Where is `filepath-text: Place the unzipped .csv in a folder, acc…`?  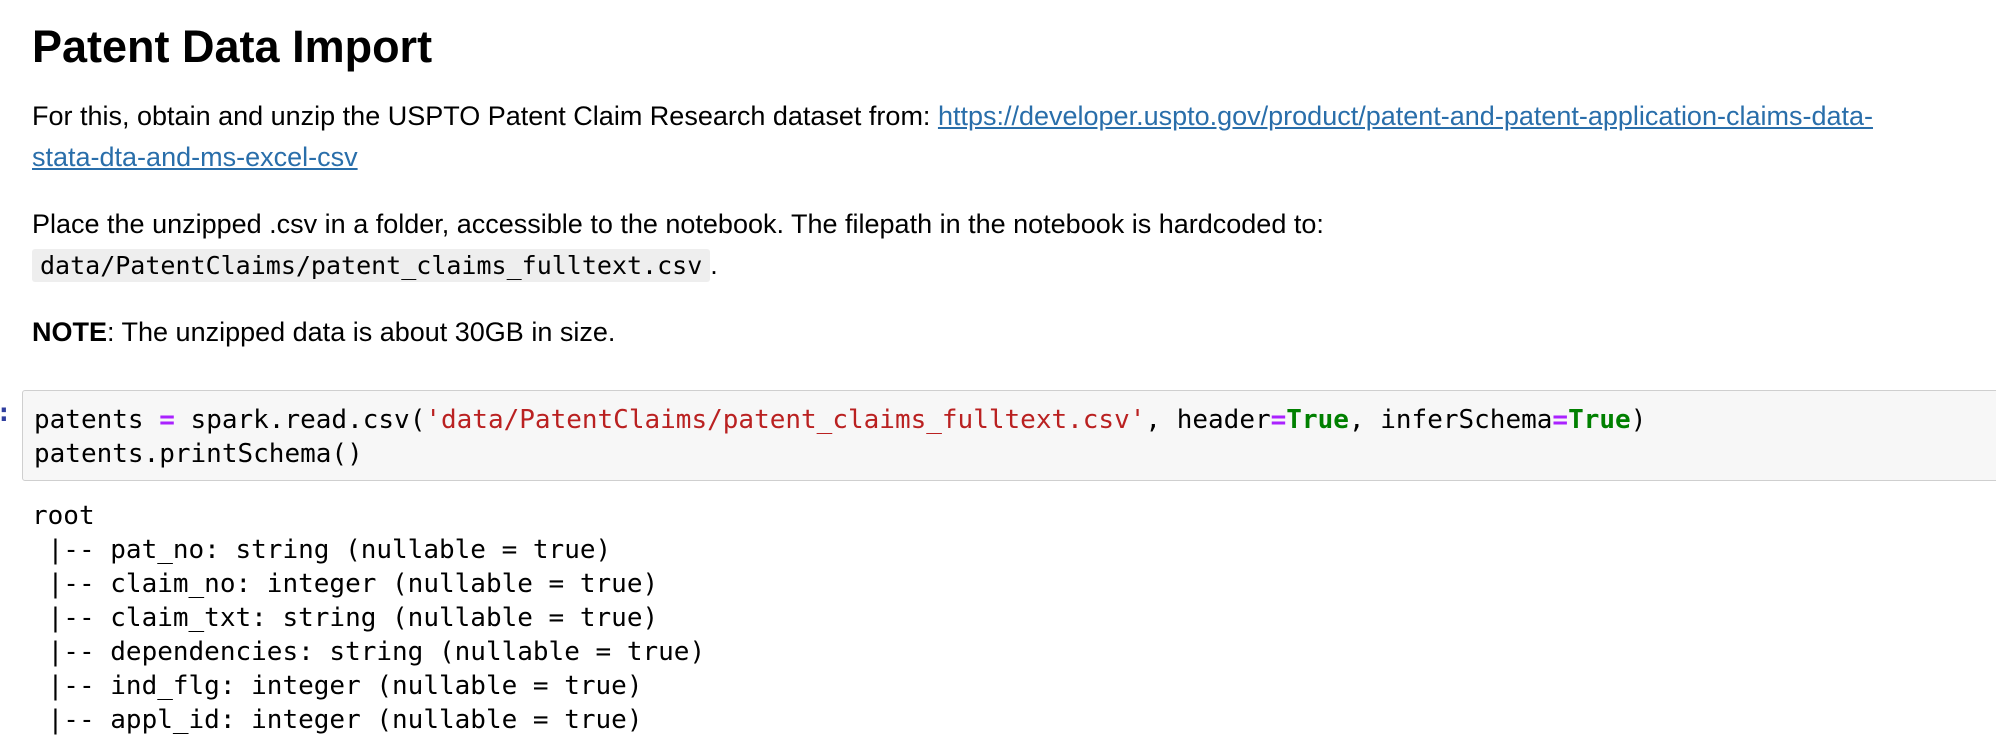 filepath-text: Place the unzipped .csv in a folder, acc… is located at coordinates (678, 224).